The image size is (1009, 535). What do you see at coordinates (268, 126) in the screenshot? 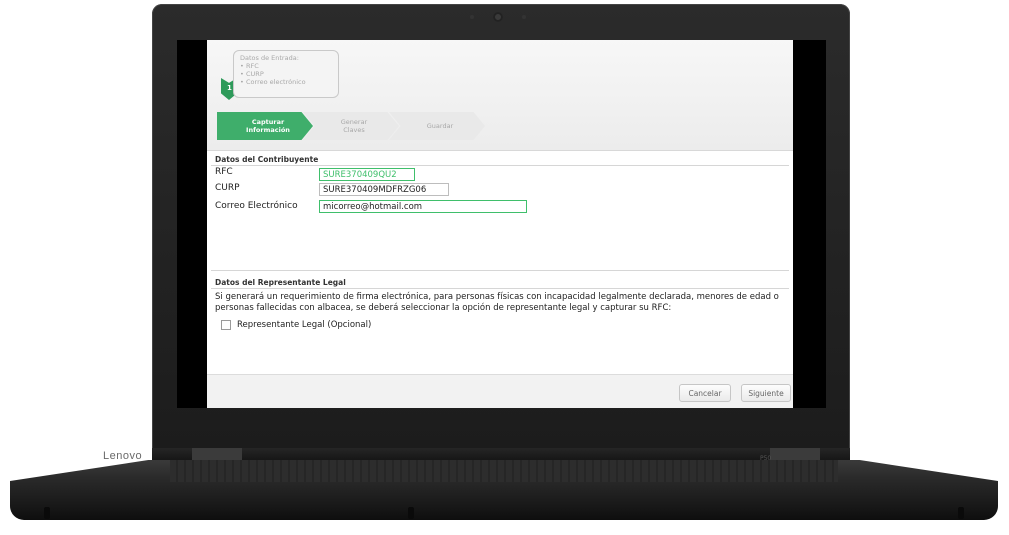
I see `step-label: Capturar Información` at bounding box center [268, 126].